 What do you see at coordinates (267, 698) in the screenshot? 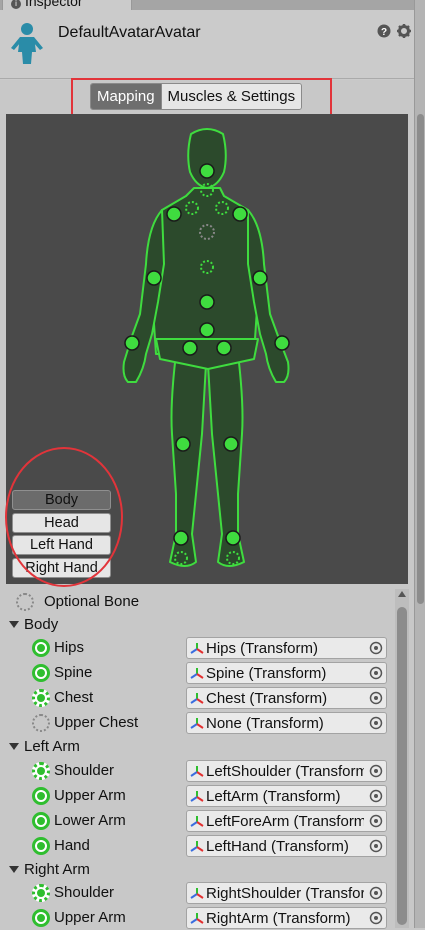
I see `object-field-value: Chest (Transform)` at bounding box center [267, 698].